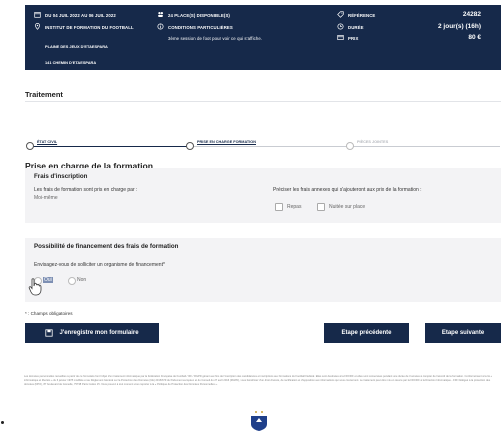 The width and height of the screenshot is (502, 431). What do you see at coordinates (37, 26) in the screenshot?
I see `location-icon` at bounding box center [37, 26].